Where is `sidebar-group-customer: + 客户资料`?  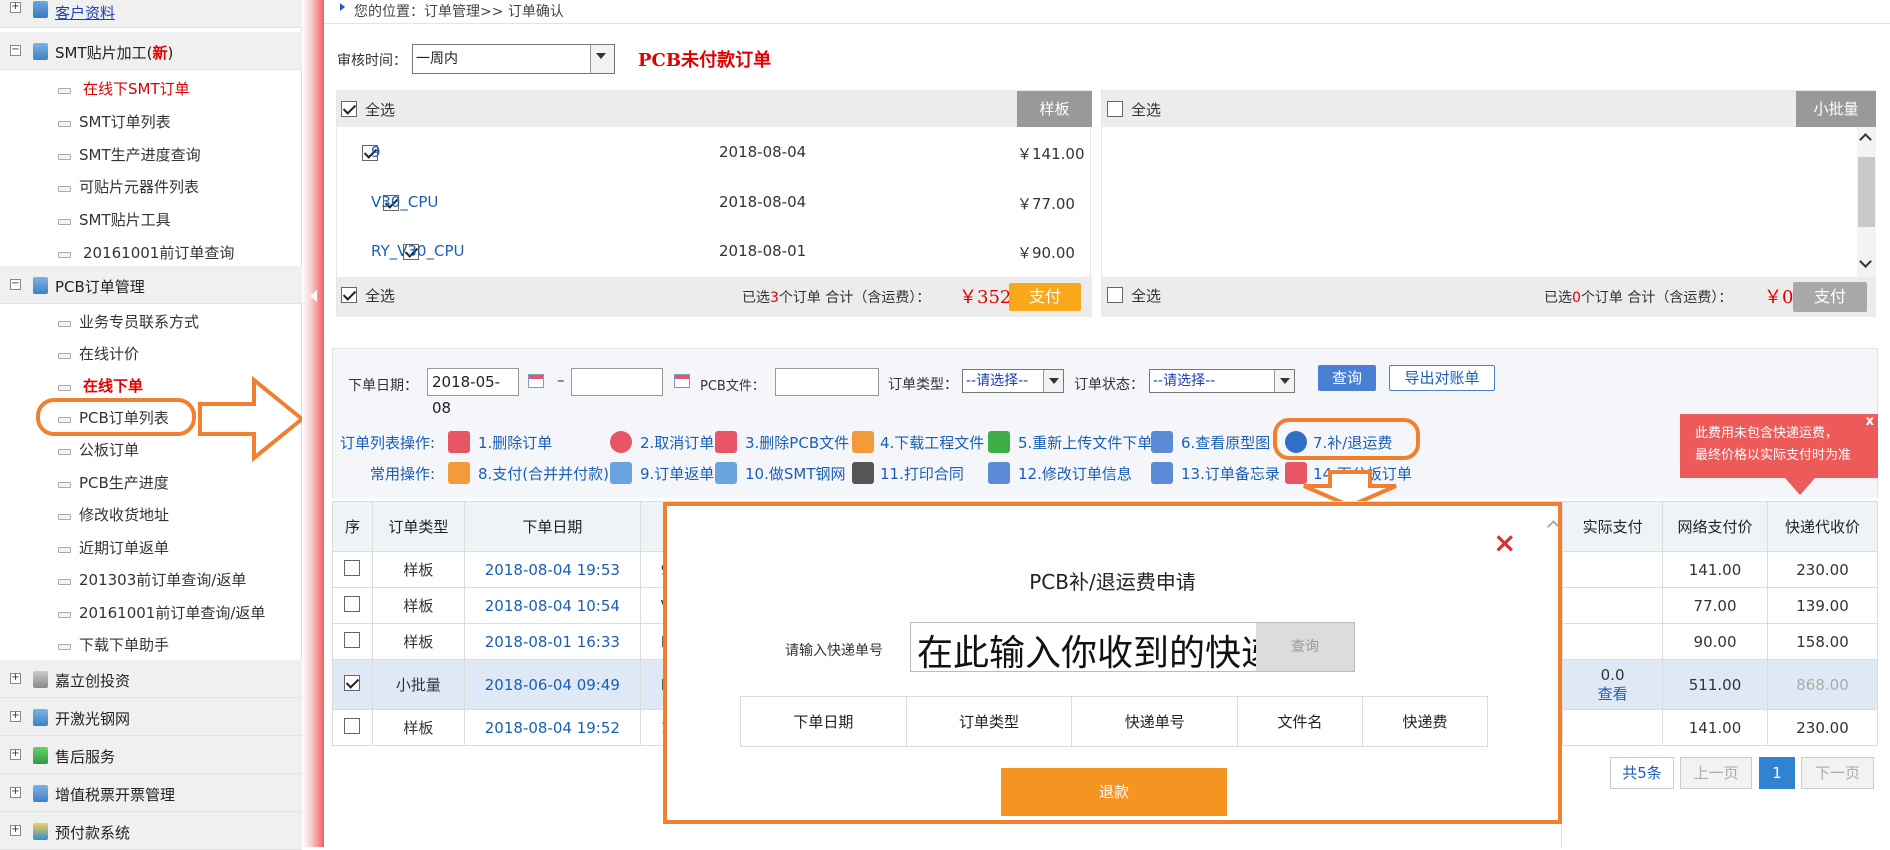
sidebar-group-customer: + 客户资料 is located at coordinates (151, 14).